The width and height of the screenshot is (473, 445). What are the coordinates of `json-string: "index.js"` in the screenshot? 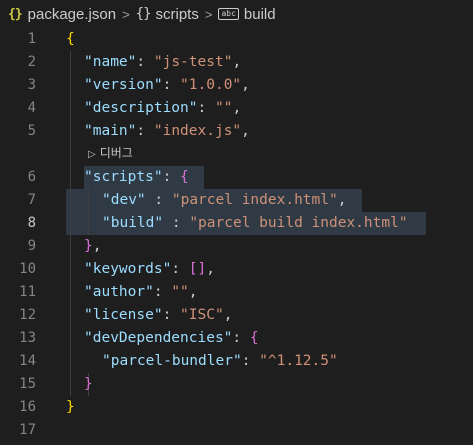 It's located at (197, 131).